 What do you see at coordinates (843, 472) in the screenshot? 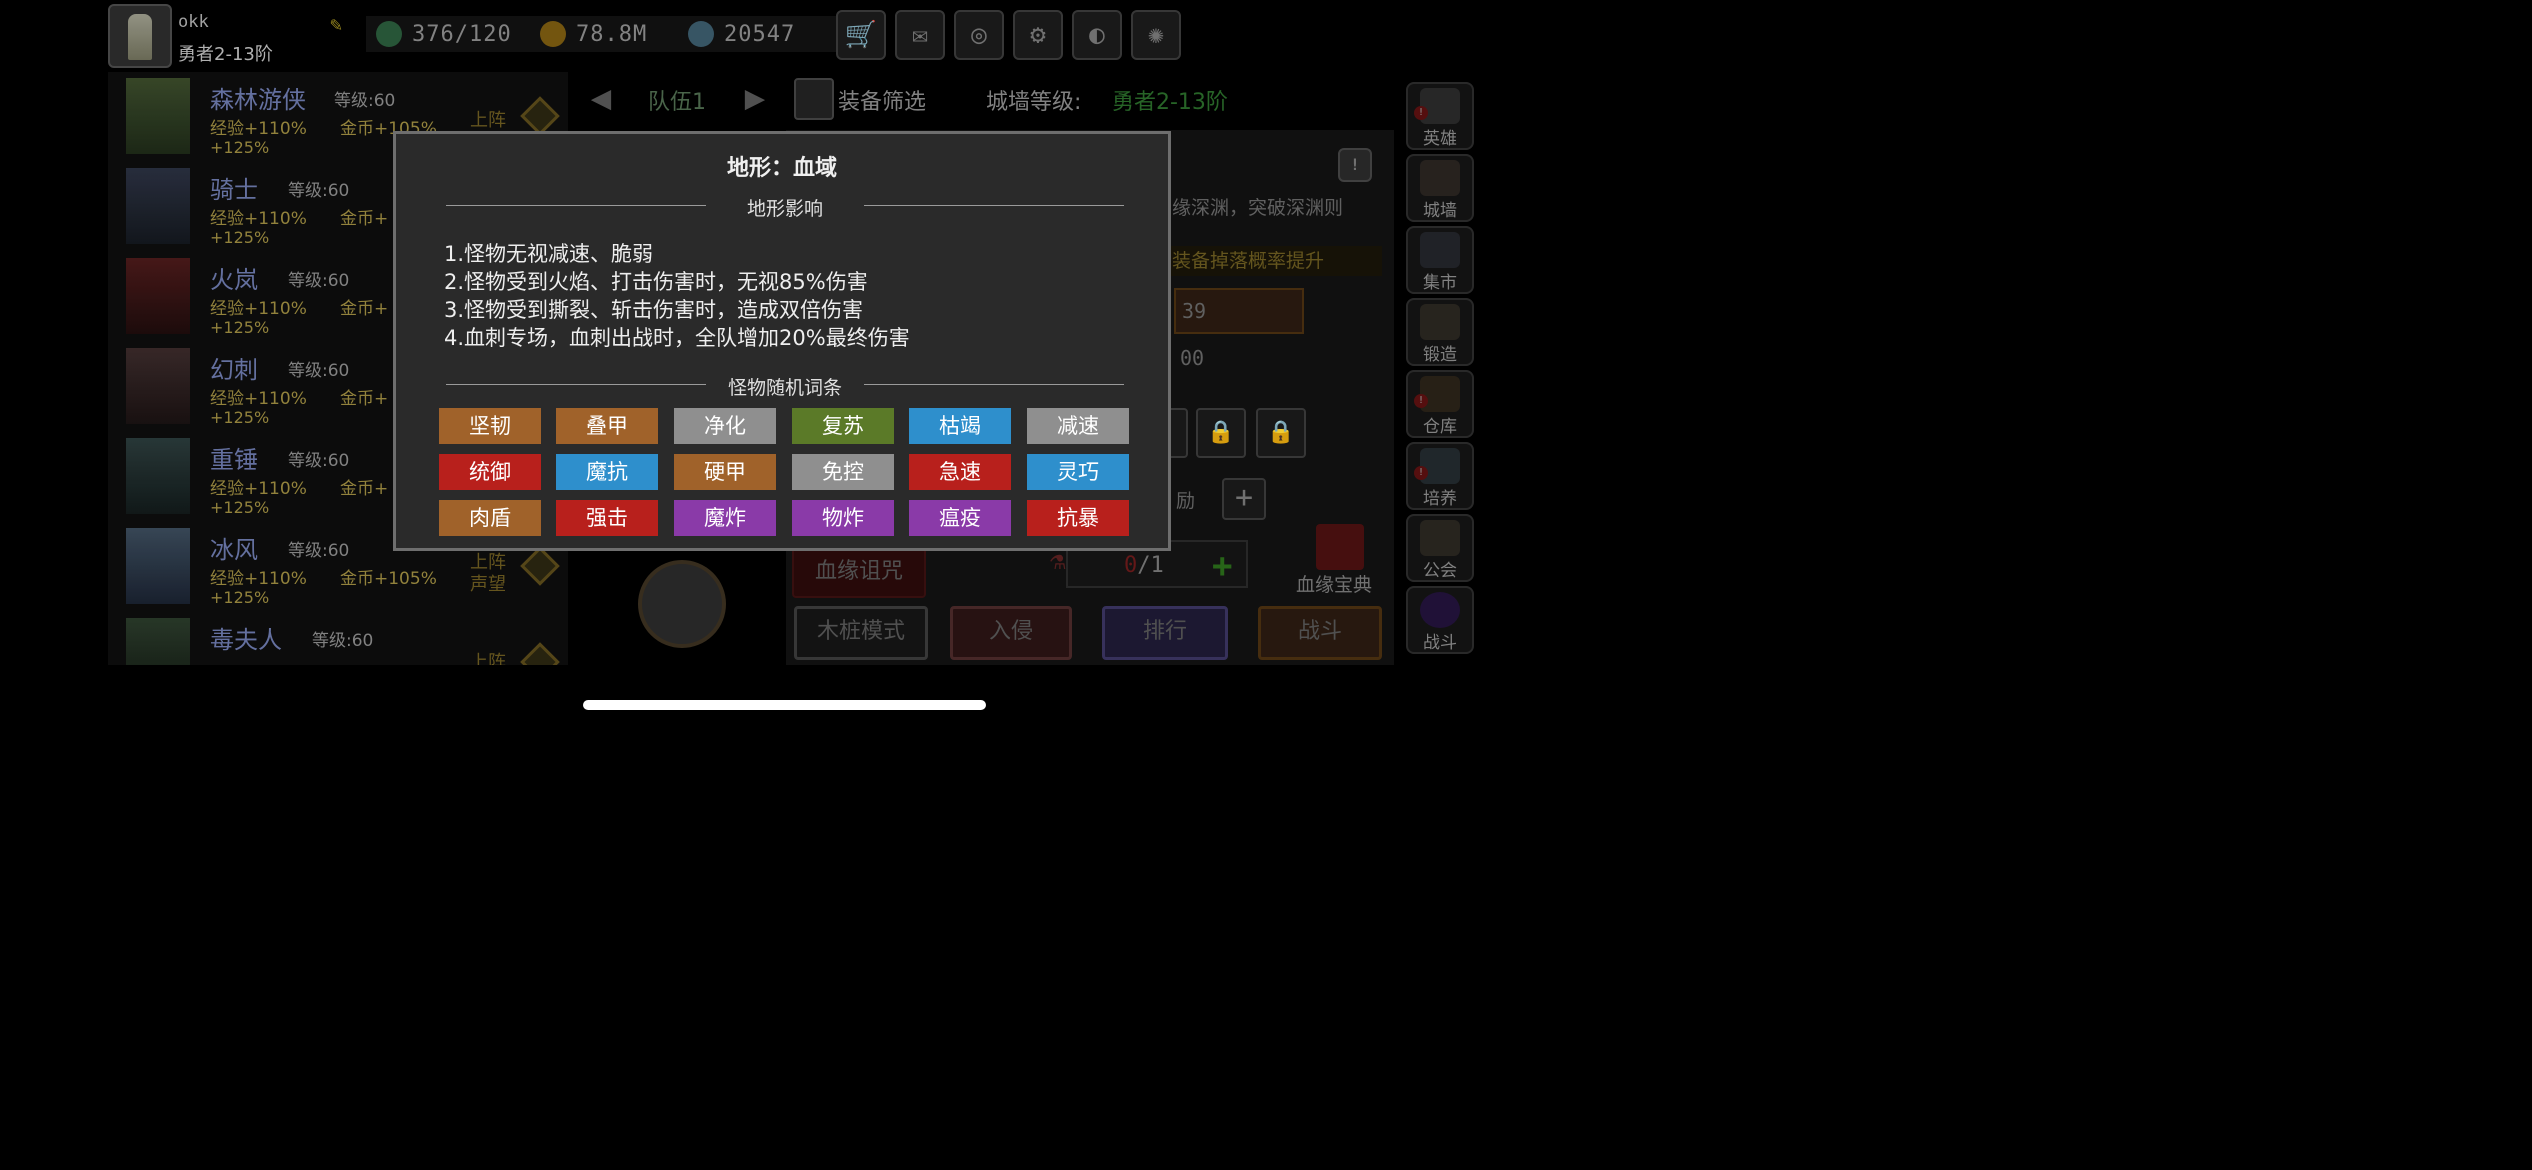
I see `trait-tag: 免控` at bounding box center [843, 472].